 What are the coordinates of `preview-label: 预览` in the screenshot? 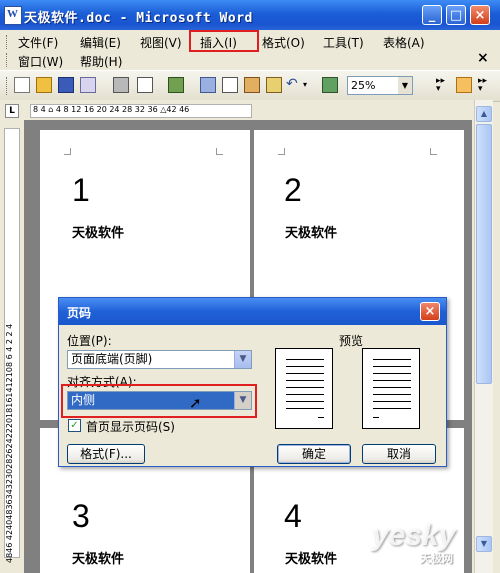 It's located at (351, 341).